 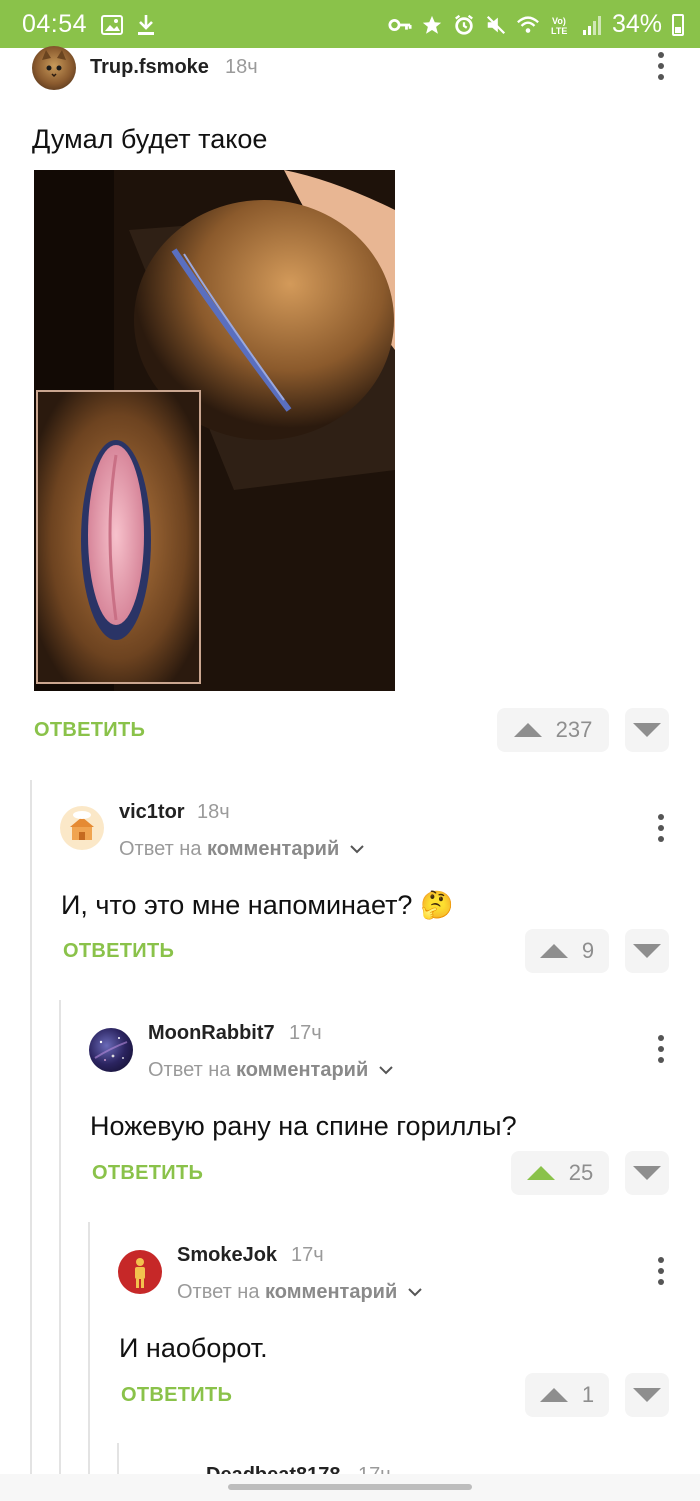 What do you see at coordinates (350, 1487) in the screenshot?
I see `home-gesture-handle` at bounding box center [350, 1487].